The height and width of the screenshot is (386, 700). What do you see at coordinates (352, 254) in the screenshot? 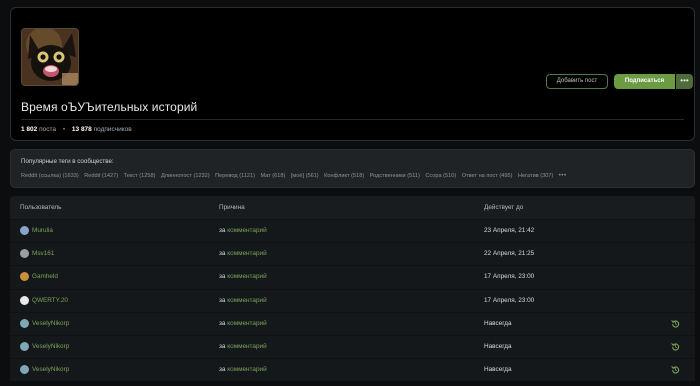
I see `table-row: Msv161 за комментарий 22 Апреля, 21:25` at bounding box center [352, 254].